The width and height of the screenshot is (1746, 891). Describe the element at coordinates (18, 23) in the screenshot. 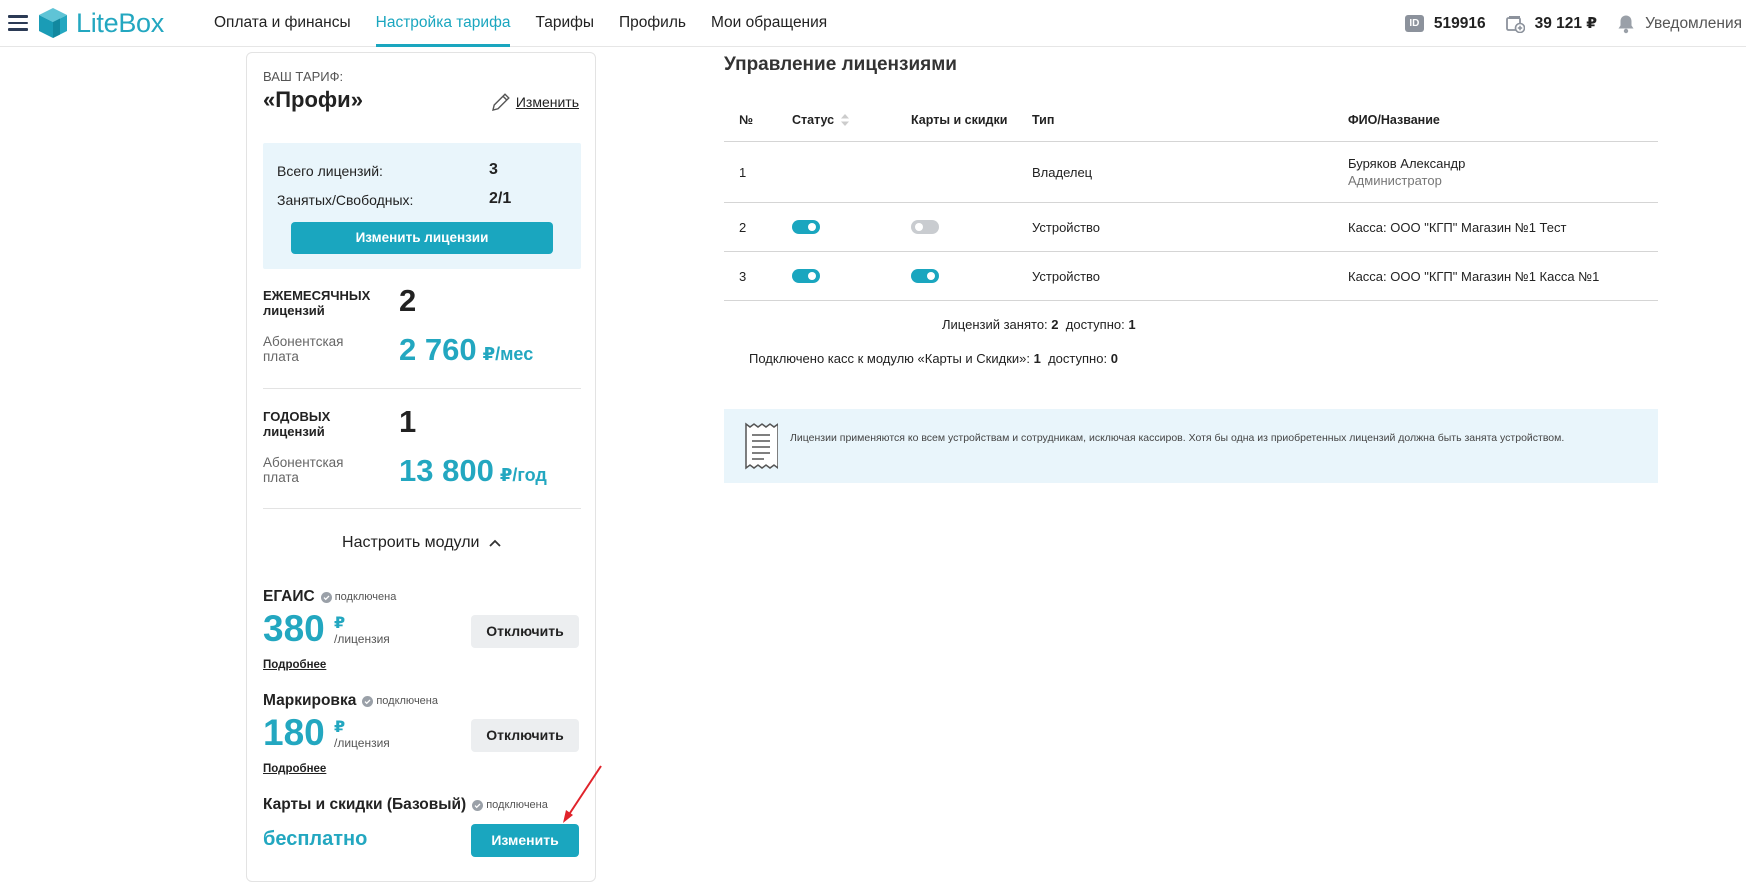

I see `menu-icon` at that location.